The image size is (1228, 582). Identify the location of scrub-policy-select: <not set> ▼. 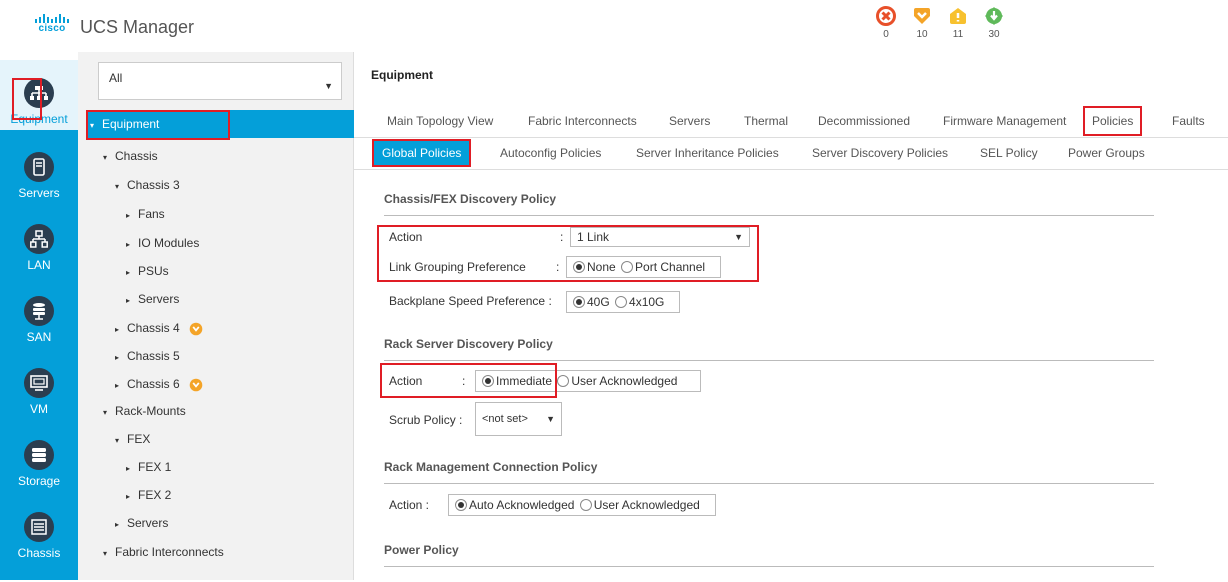
(518, 419).